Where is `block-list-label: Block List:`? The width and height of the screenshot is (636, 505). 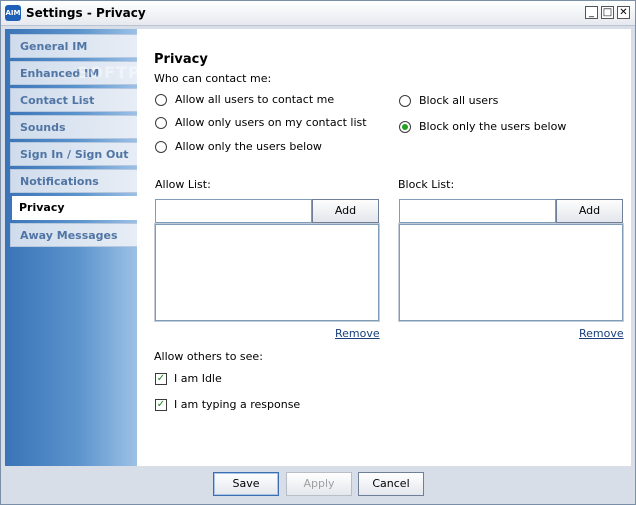
block-list-label: Block List: is located at coordinates (426, 184).